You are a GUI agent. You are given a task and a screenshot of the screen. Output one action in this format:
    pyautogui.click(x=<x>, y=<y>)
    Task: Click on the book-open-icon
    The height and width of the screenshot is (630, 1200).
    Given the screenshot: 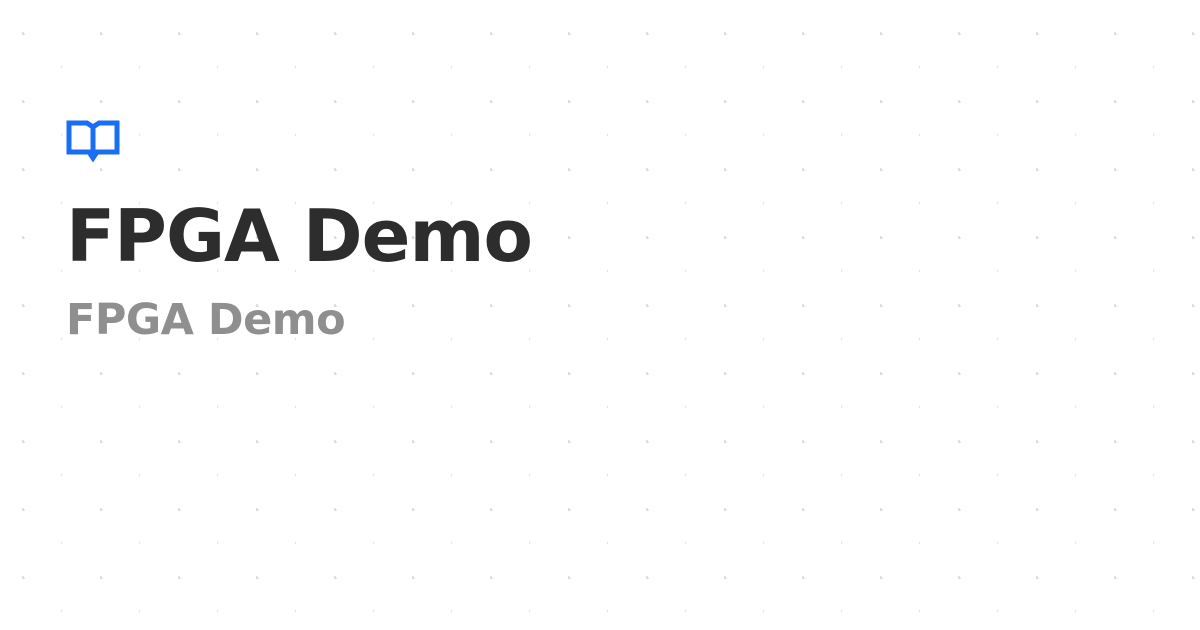 What is the action you would take?
    pyautogui.click(x=93, y=141)
    